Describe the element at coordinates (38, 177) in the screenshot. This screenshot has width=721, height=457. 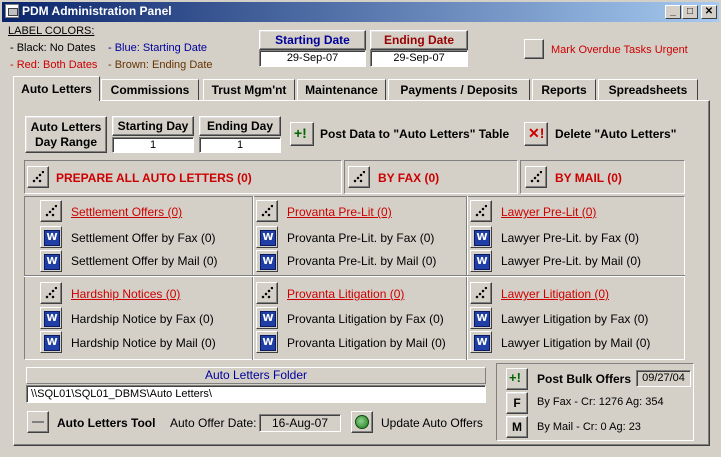
I see `prepare-all-icon` at that location.